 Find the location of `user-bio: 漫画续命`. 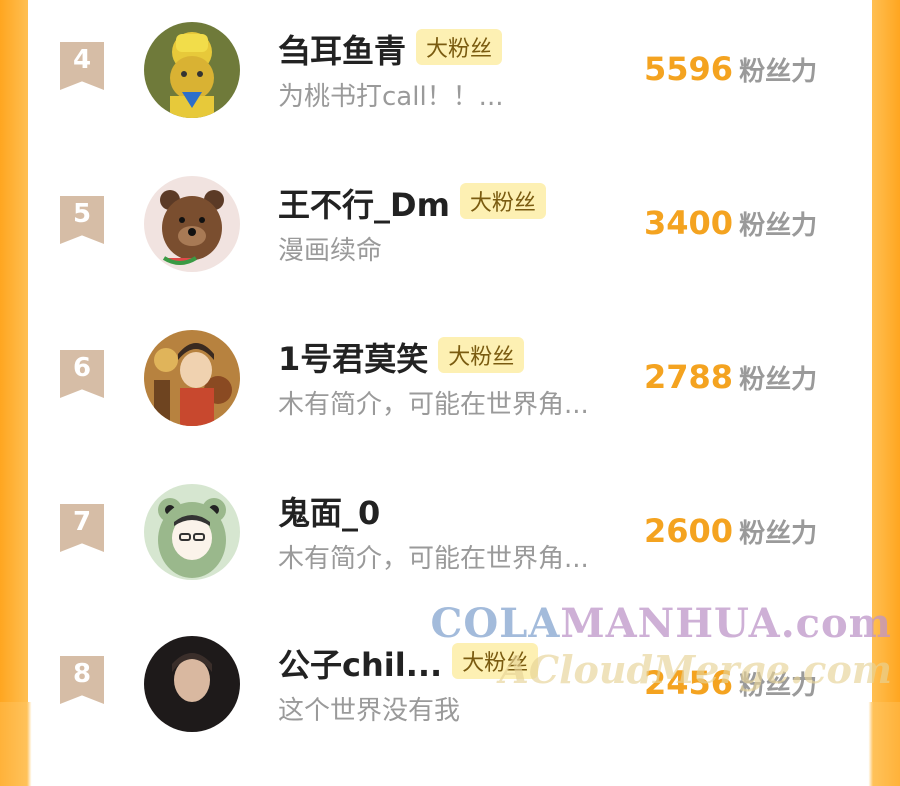

user-bio: 漫画续命 is located at coordinates (330, 251).